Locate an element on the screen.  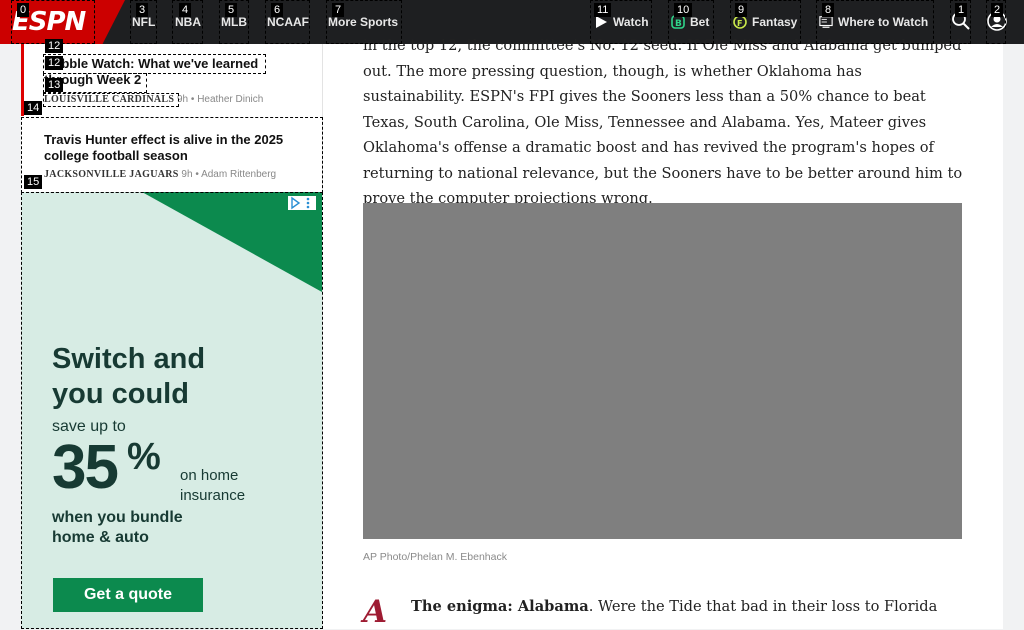
story-meta: LOUISVILLE CARDINALS 9h • Heather Dinich is located at coordinates (153, 99).